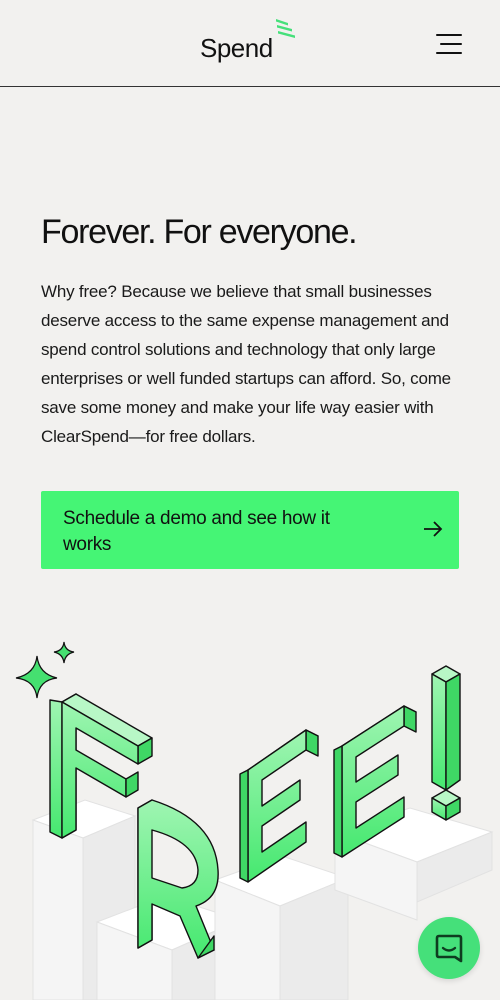 The width and height of the screenshot is (500, 1000). I want to click on hero-title: Forever. For everyone., so click(199, 232).